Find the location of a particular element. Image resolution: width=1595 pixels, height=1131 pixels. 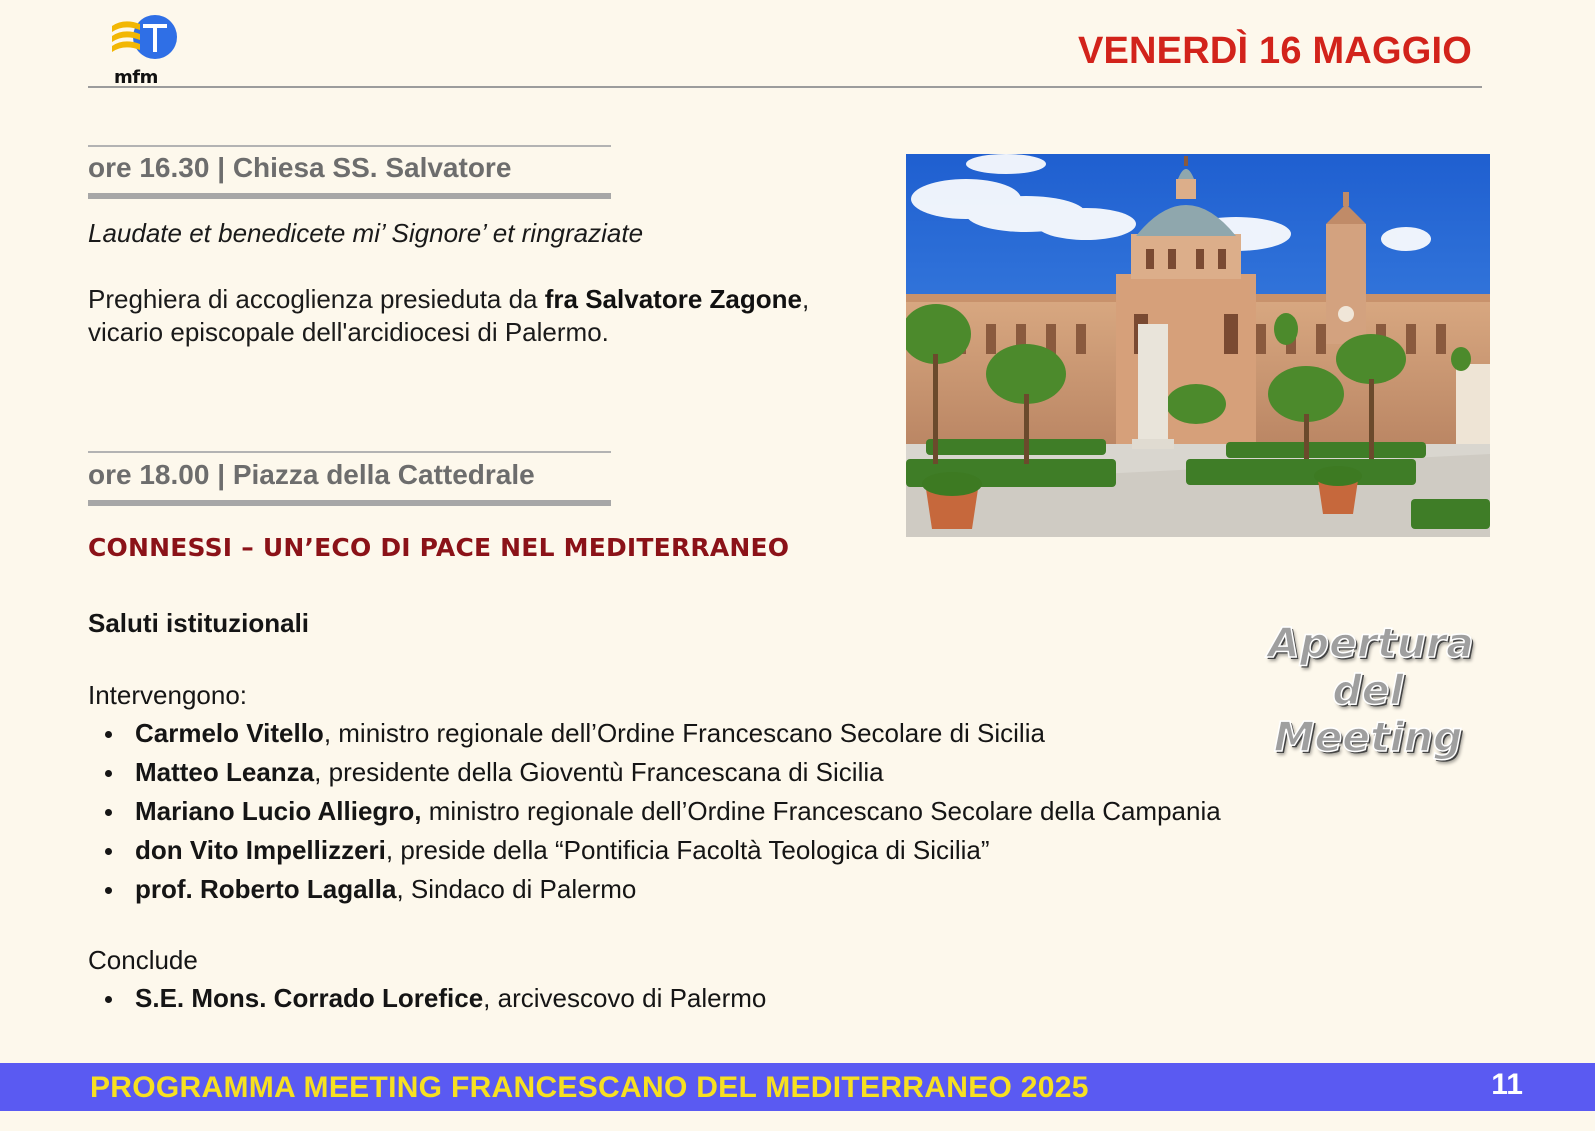

speaker-name: don Vito Impellizzeri is located at coordinates (260, 850).